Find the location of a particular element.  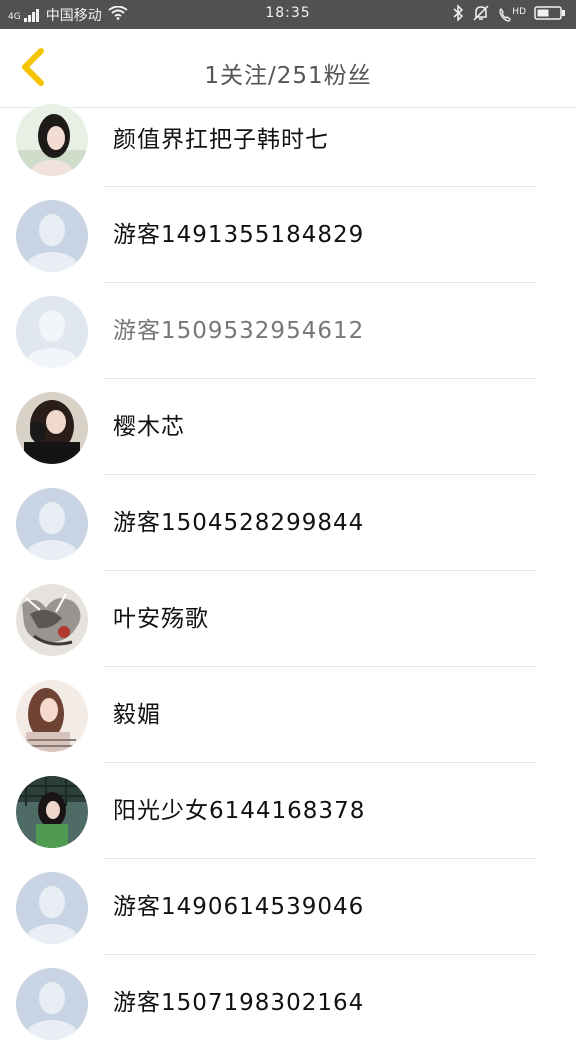

mute-bell-icon is located at coordinates (481, 15).